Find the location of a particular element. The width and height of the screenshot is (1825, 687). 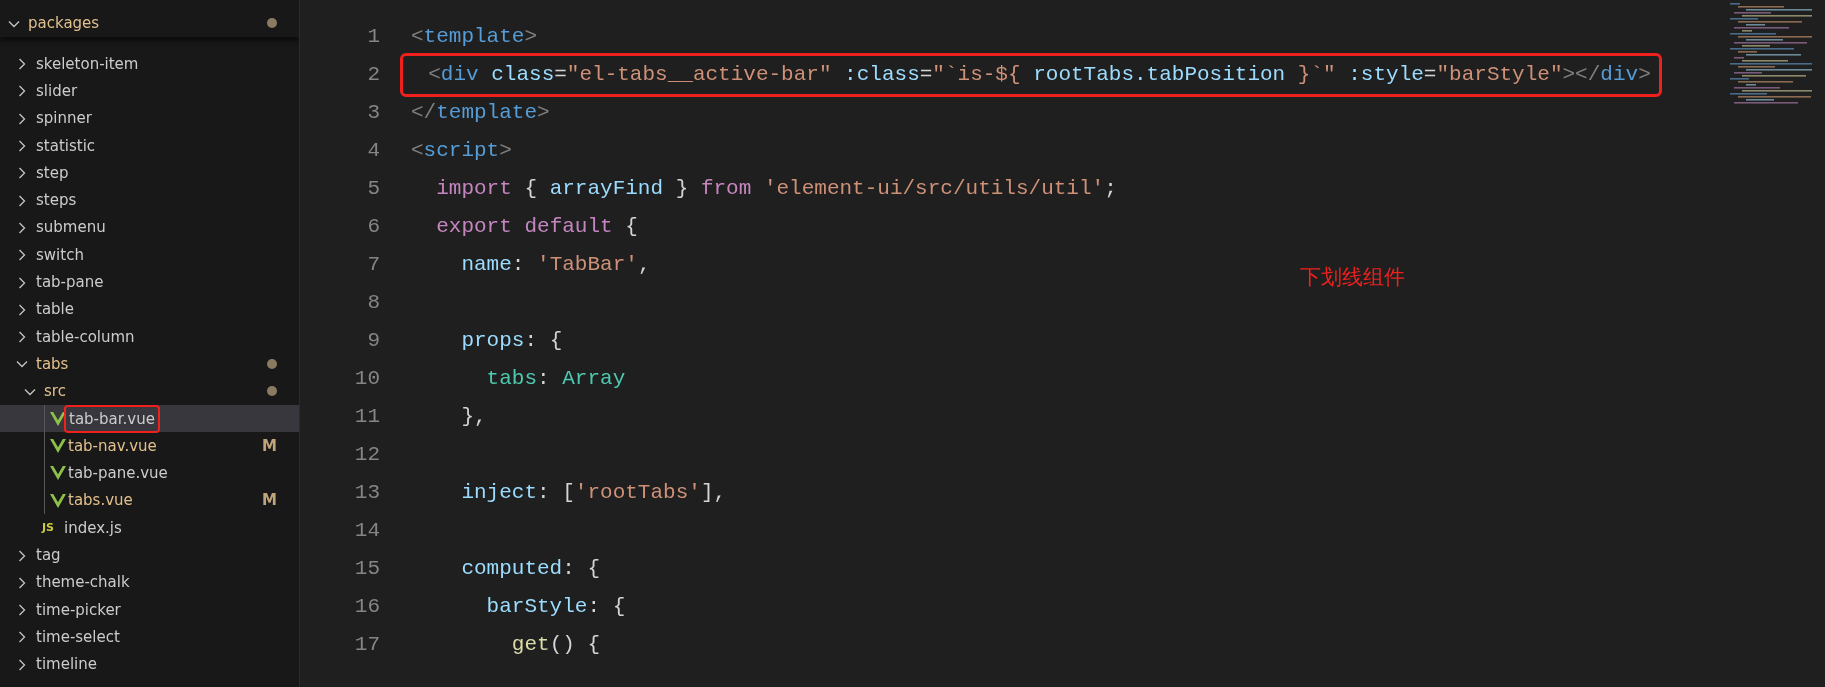

code-line: <div class="el-tabs__active-bar" :class="`is-${ rootTabs.tabPosition }`" :style="barStyle"></div> is located at coordinates (1031, 75).